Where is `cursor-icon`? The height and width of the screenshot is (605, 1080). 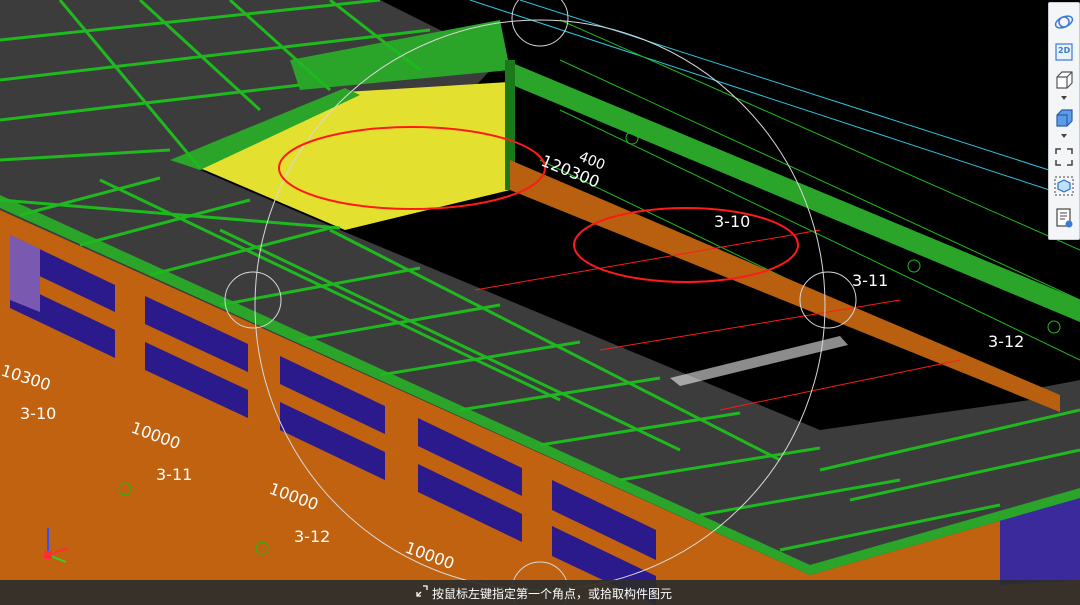 cursor-icon is located at coordinates (422, 591).